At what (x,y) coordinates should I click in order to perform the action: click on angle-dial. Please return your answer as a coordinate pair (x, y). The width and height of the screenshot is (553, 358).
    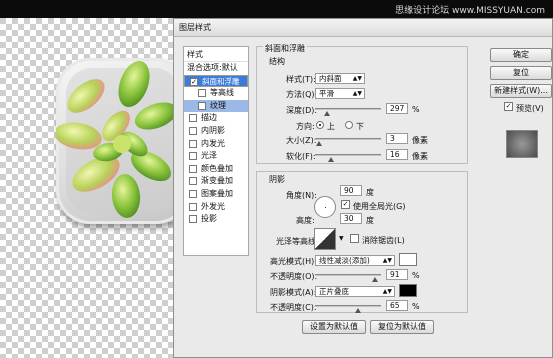
    Looking at the image, I should click on (325, 207).